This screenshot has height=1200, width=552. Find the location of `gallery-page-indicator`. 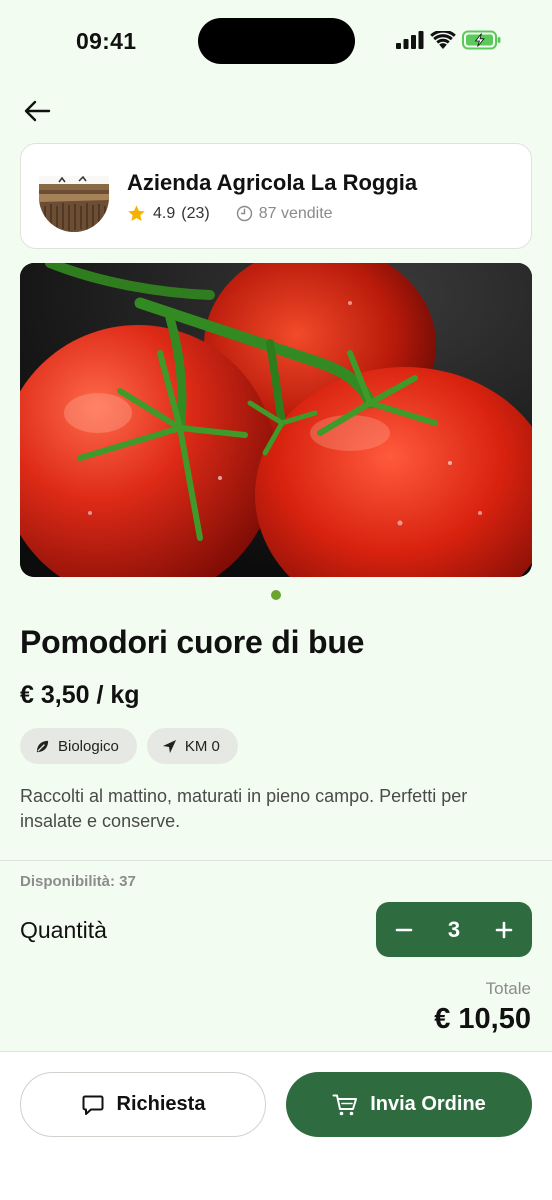

gallery-page-indicator is located at coordinates (276, 595).